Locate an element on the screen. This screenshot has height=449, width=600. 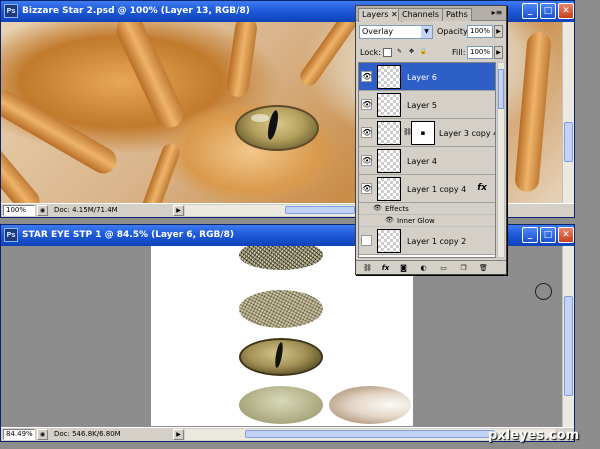
fill-arrow-icon: ▶ is located at coordinates (498, 52).